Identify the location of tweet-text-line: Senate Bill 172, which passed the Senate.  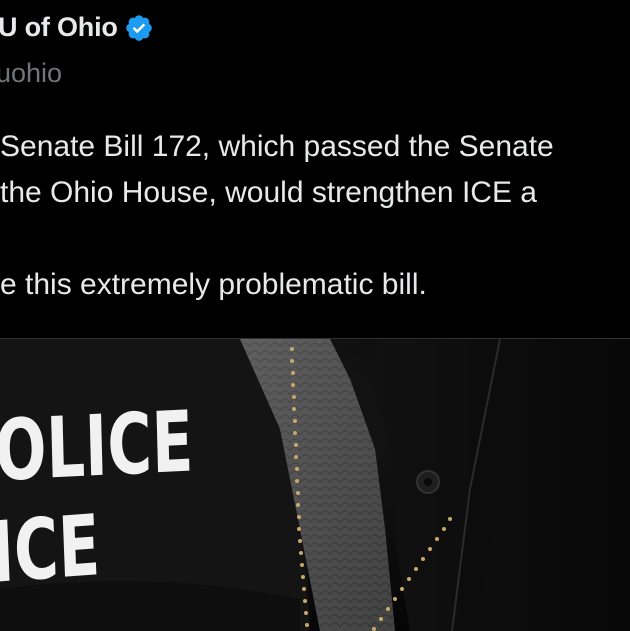
(277, 146).